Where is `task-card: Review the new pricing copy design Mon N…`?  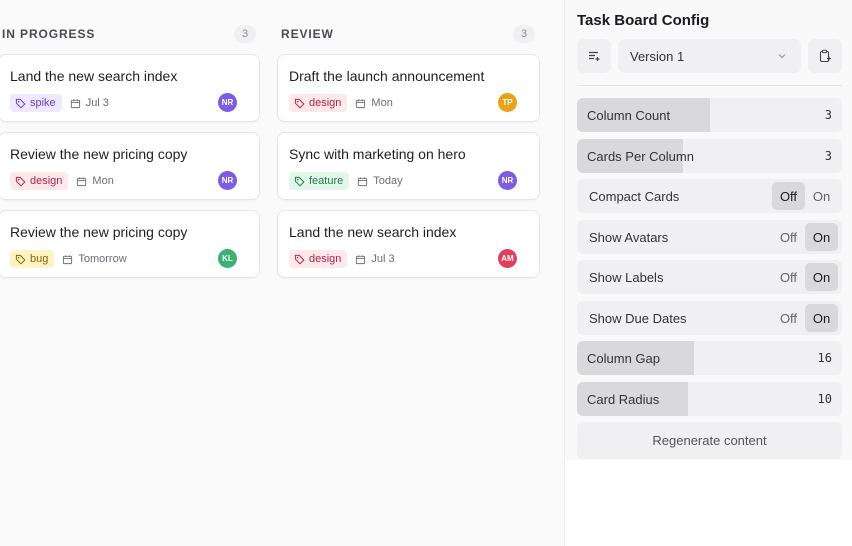
task-card: Review the new pricing copy design Mon N… is located at coordinates (130, 166).